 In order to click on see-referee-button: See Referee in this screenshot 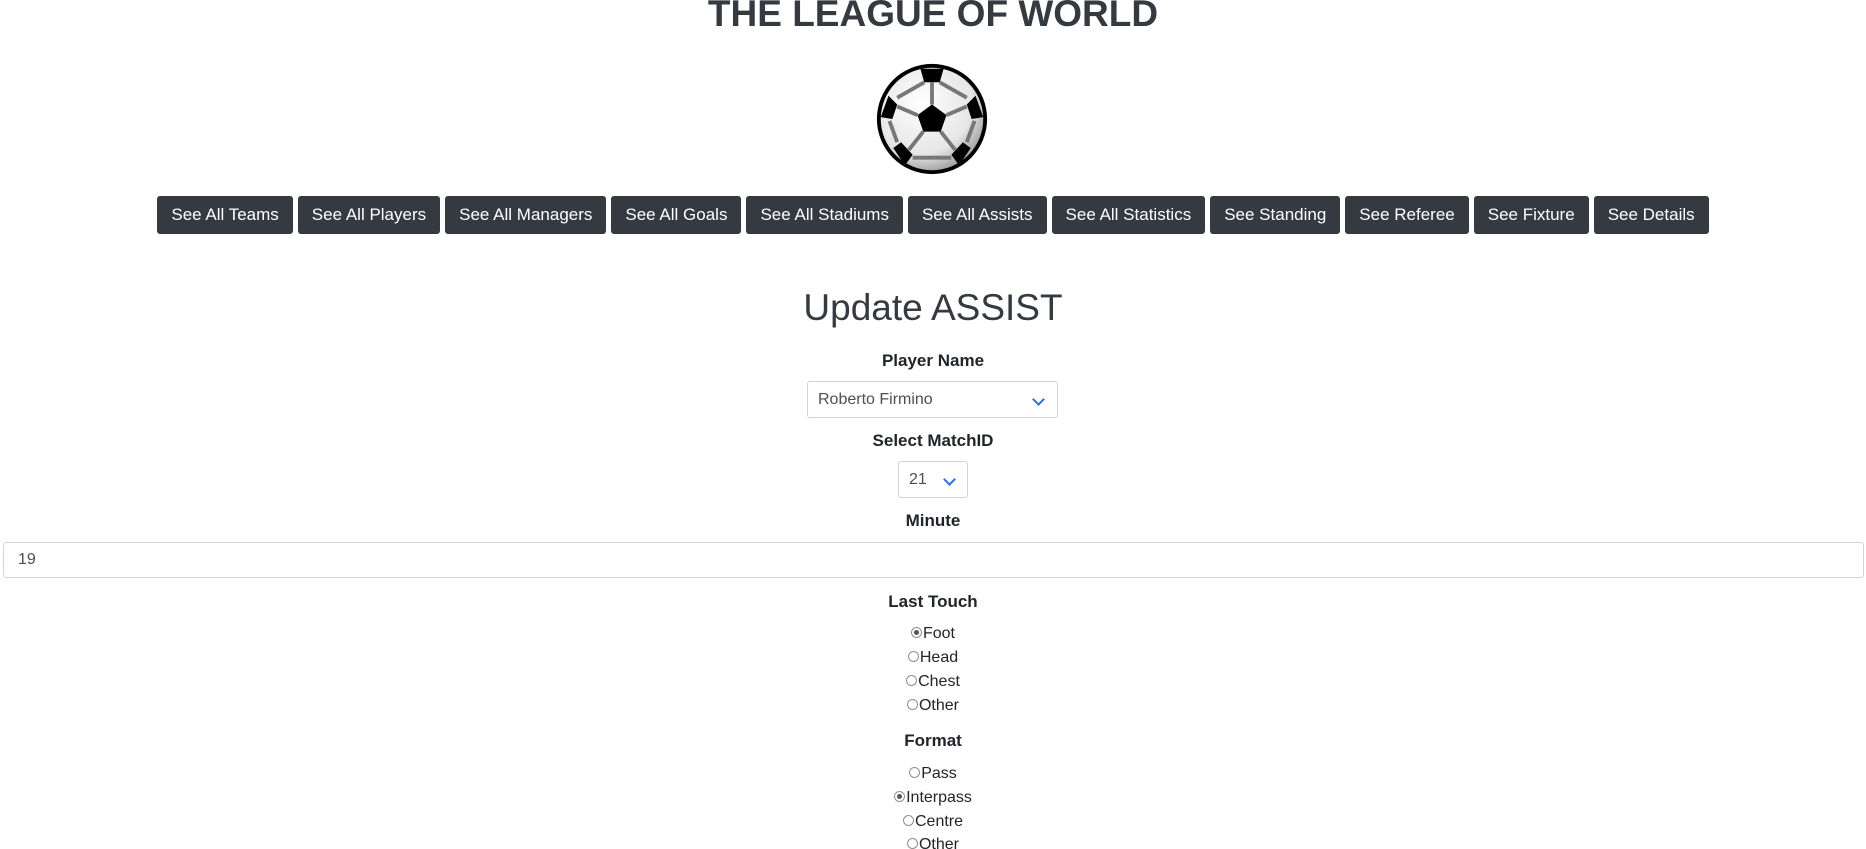, I will do `click(1407, 215)`.